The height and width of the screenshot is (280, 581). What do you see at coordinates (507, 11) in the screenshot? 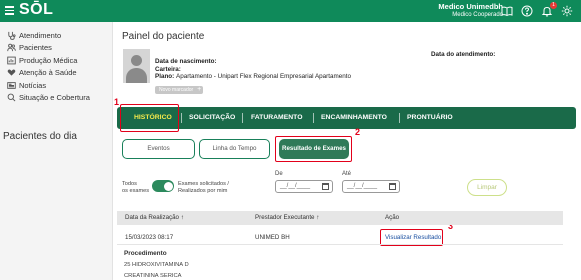
I see `book-icon` at bounding box center [507, 11].